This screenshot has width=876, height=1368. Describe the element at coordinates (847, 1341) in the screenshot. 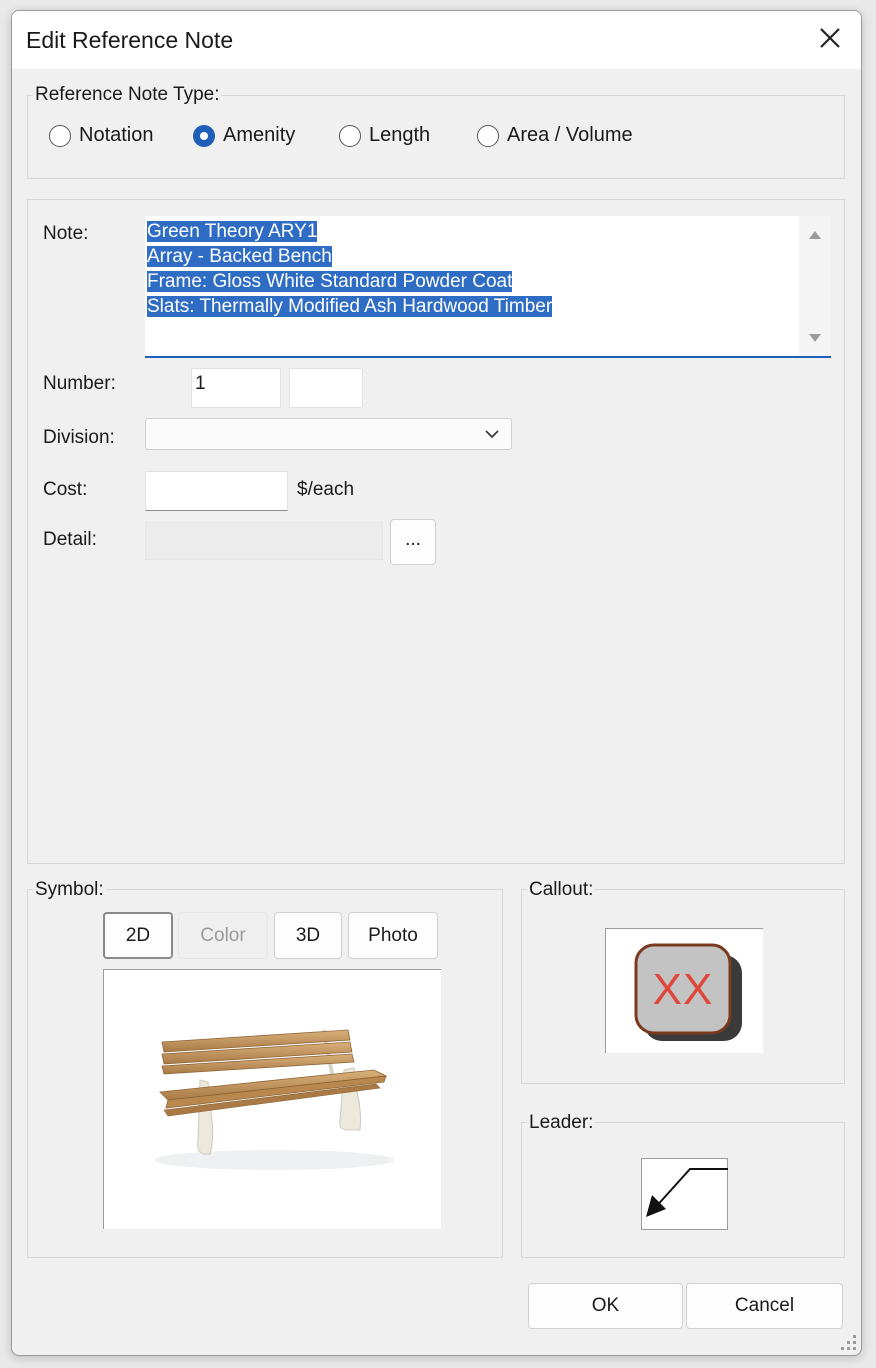

I see `resize-grip-icon` at that location.